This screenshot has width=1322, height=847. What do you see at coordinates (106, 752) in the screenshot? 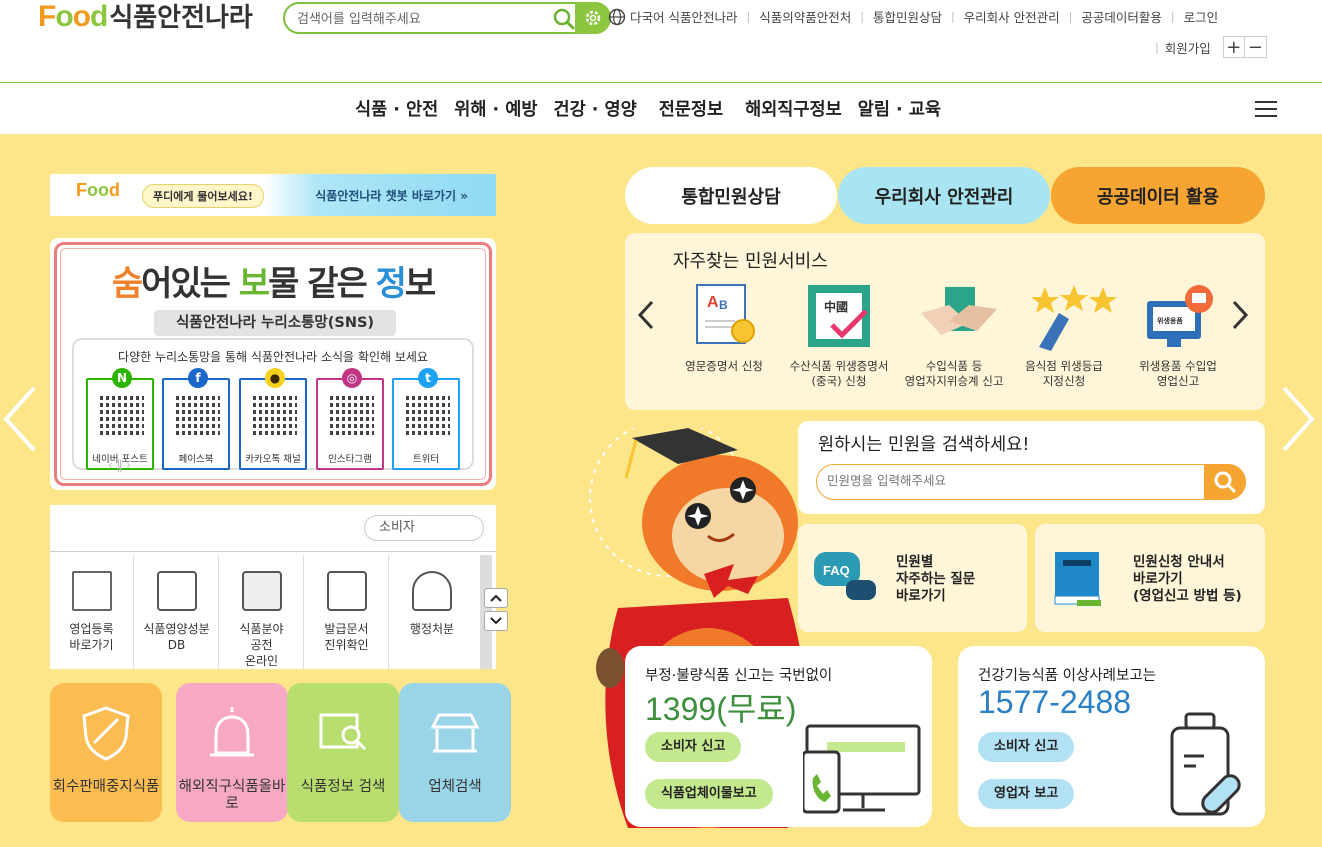
I see `tile-recall: 회수판매중지식품` at bounding box center [106, 752].